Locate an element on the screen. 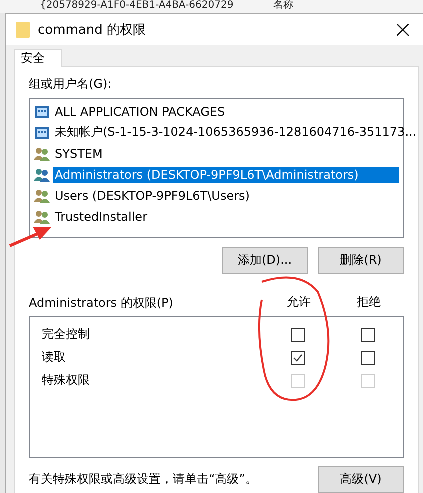 The image size is (423, 493). group-item: SYSTEM is located at coordinates (79, 154).